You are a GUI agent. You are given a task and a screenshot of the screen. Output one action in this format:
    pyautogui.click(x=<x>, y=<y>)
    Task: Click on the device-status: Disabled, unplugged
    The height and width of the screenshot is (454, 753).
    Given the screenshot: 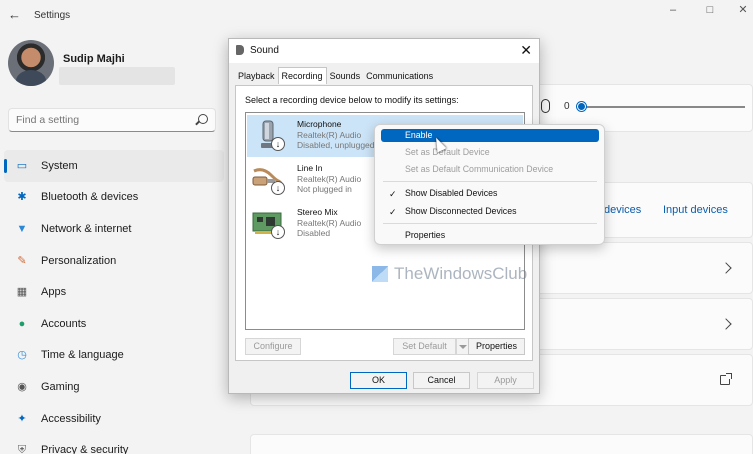 What is the action you would take?
    pyautogui.click(x=336, y=145)
    